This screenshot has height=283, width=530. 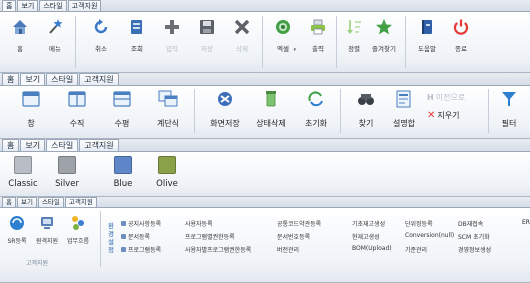 I want to click on star-icon, so click(x=384, y=27).